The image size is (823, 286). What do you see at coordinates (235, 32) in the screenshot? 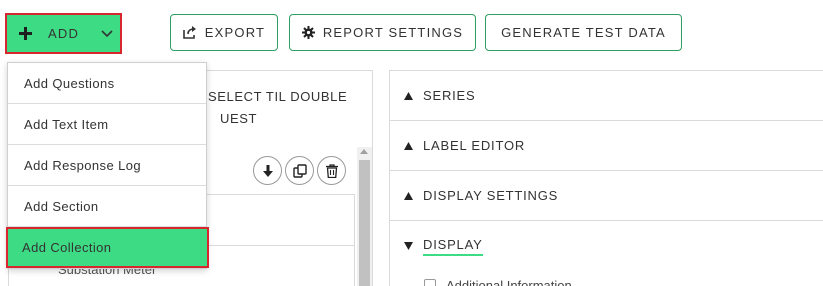
I see `export-label: EXPORT` at bounding box center [235, 32].